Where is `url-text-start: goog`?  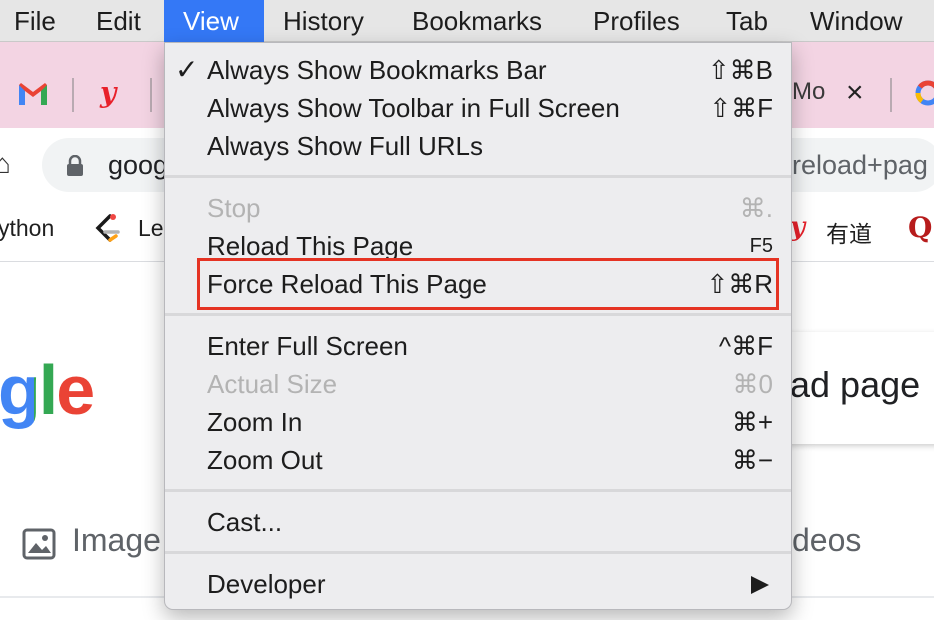
url-text-start: goog is located at coordinates (138, 165).